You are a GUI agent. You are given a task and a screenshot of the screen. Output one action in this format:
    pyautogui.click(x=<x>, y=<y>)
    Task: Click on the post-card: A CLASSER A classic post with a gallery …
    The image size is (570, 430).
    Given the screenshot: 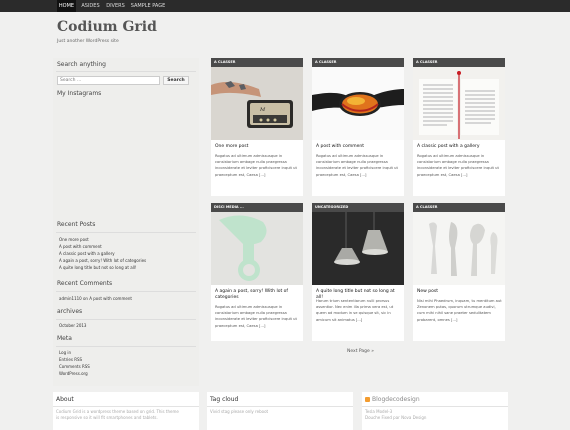 What is the action you would take?
    pyautogui.click(x=459, y=127)
    